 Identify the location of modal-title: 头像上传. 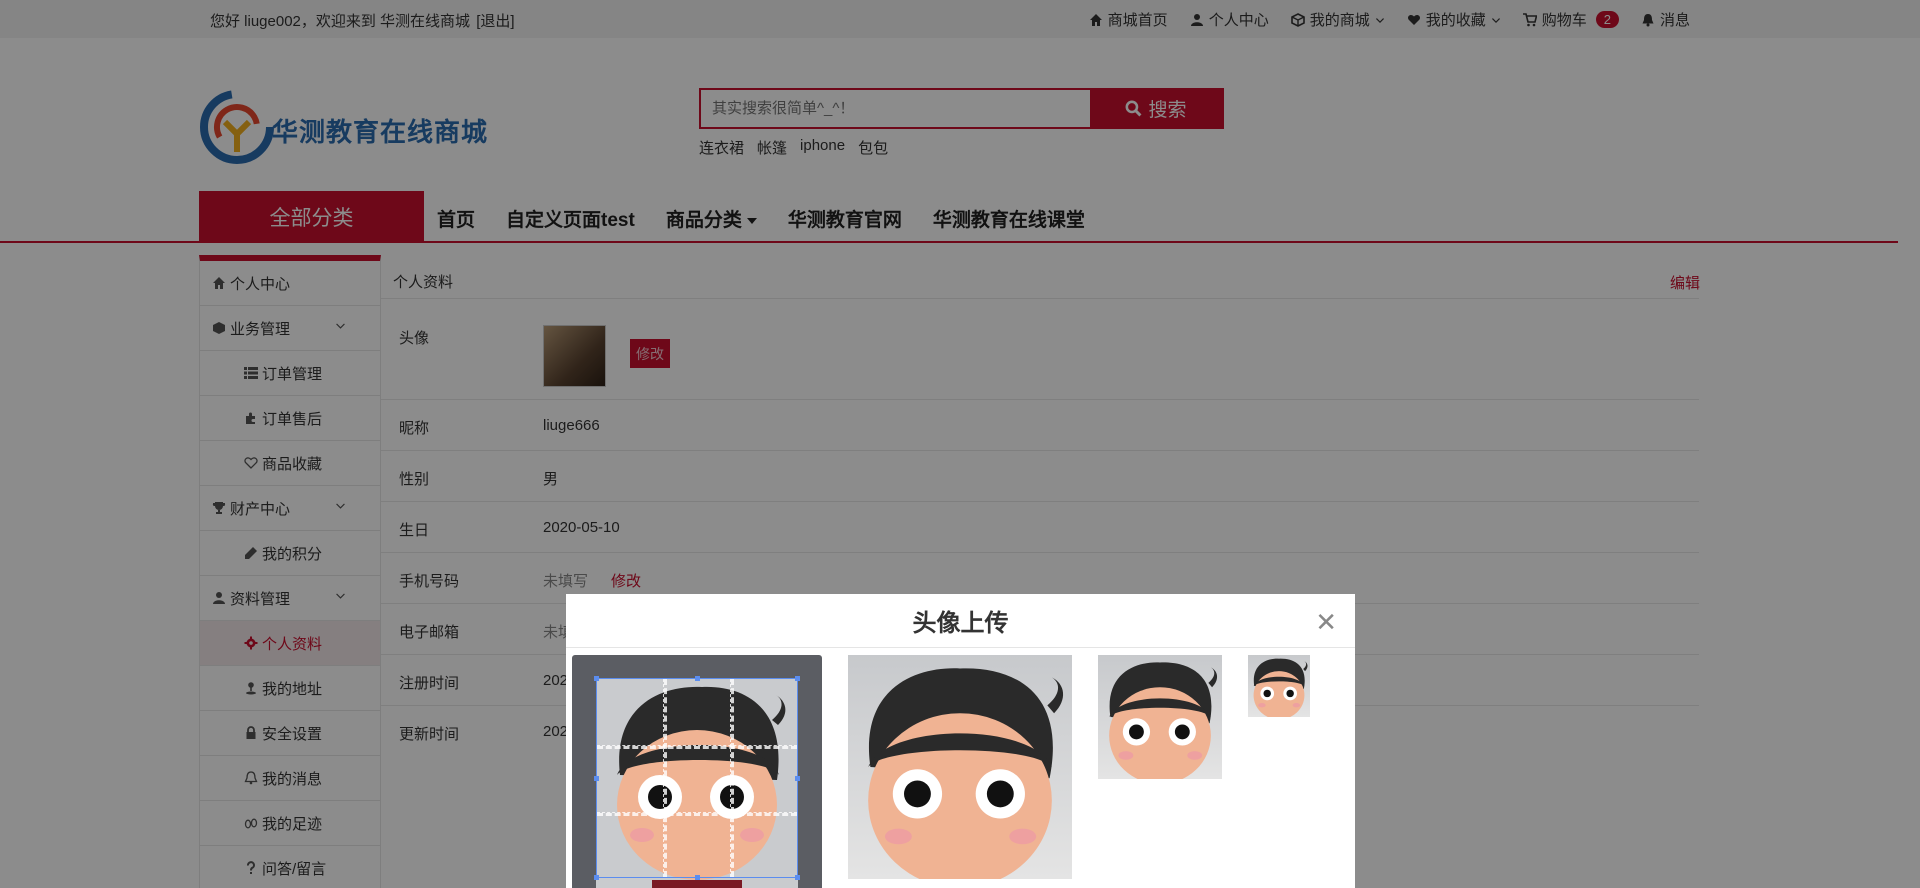
(960, 623).